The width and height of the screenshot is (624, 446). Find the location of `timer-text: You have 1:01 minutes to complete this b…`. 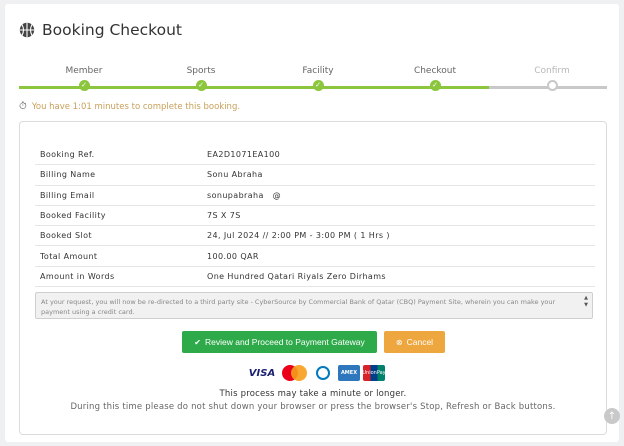

timer-text: You have 1:01 minutes to complete this b… is located at coordinates (136, 106).